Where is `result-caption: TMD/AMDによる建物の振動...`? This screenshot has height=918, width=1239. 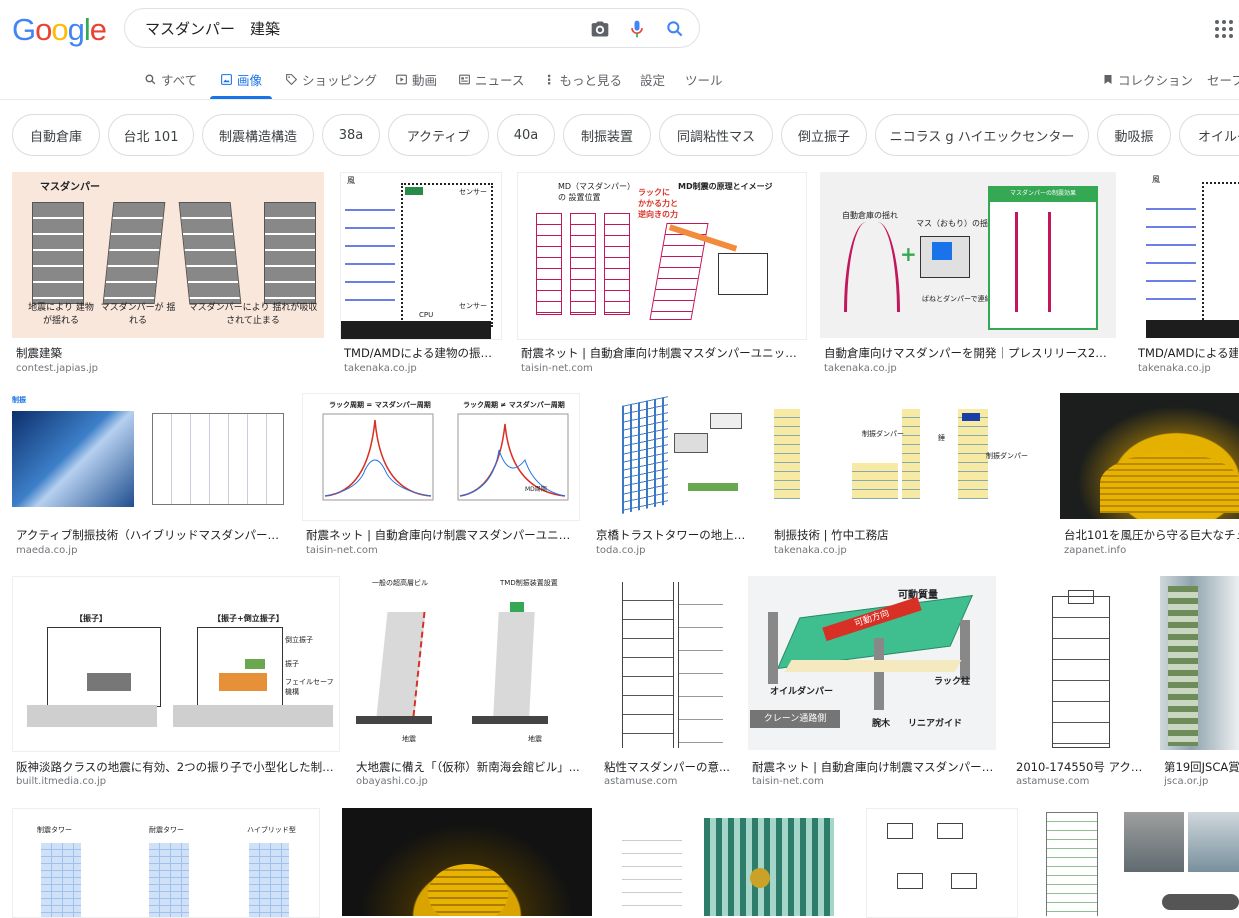
result-caption: TMD/AMDによる建物の振動... is located at coordinates (422, 353).